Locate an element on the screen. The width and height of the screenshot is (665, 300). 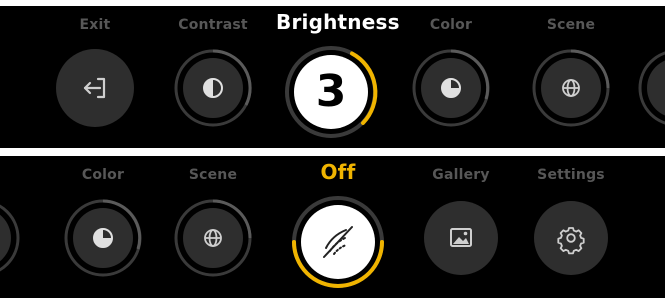
menu-item-label: Off is located at coordinates (338, 172).